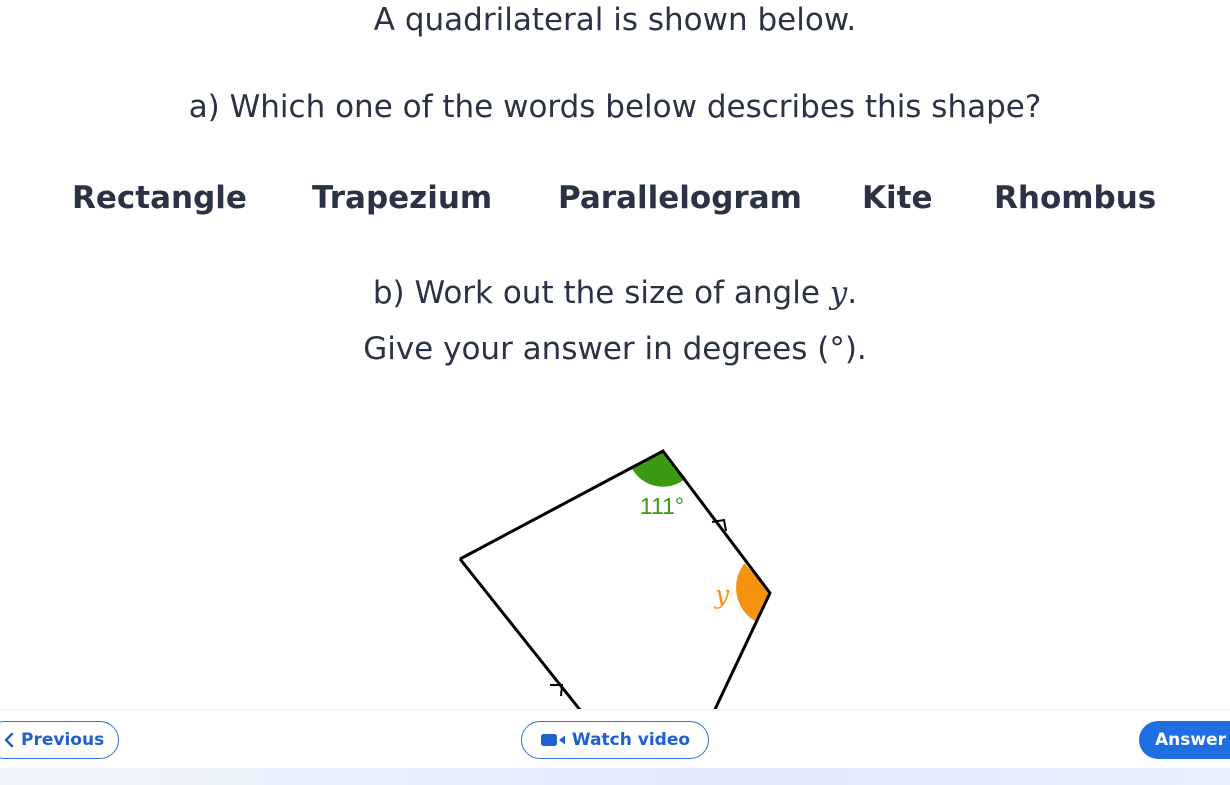 This screenshot has height=785, width=1230. I want to click on unknown-angle-label: y, so click(722, 594).